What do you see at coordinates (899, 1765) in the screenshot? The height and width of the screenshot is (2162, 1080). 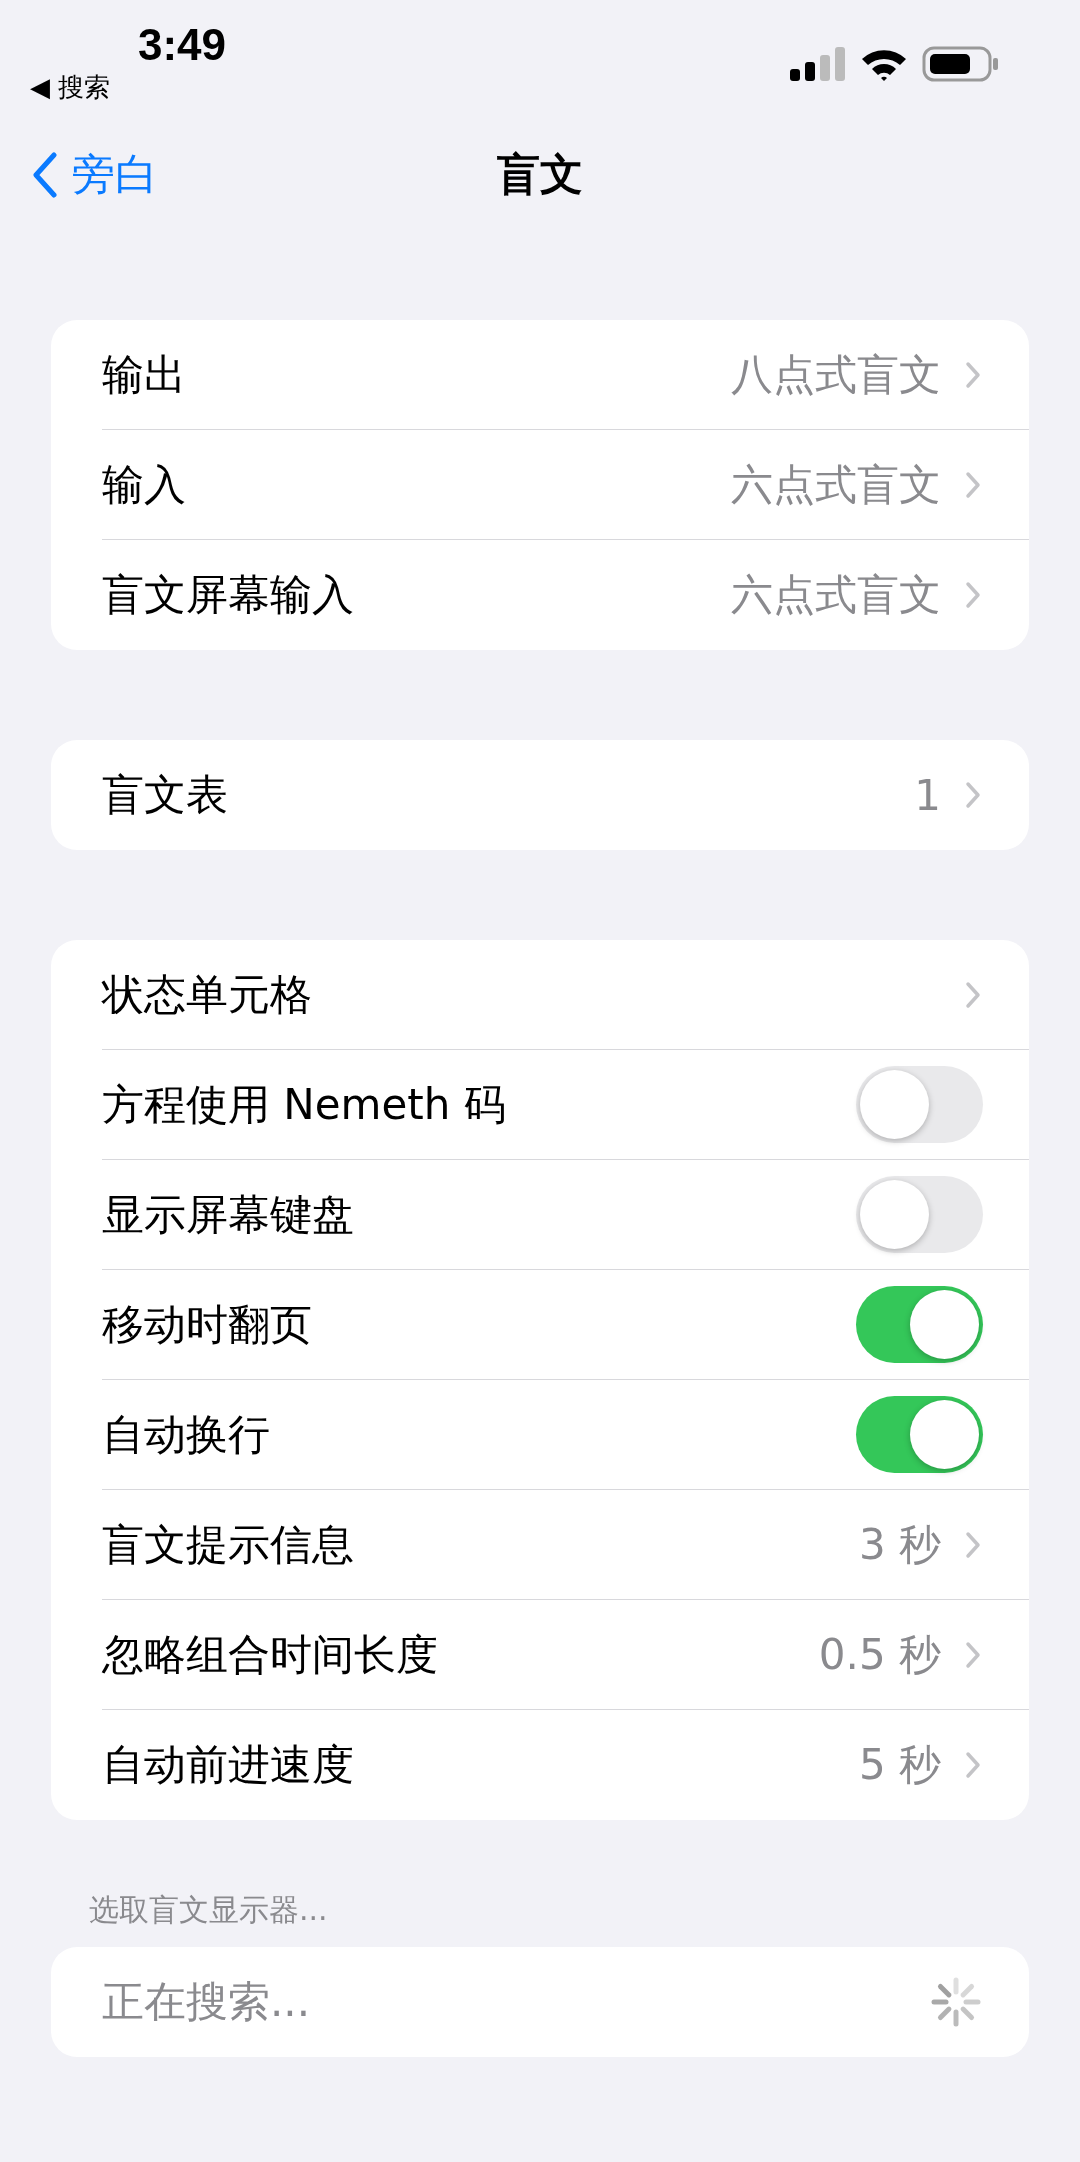 I see `row-value: 5 秒` at bounding box center [899, 1765].